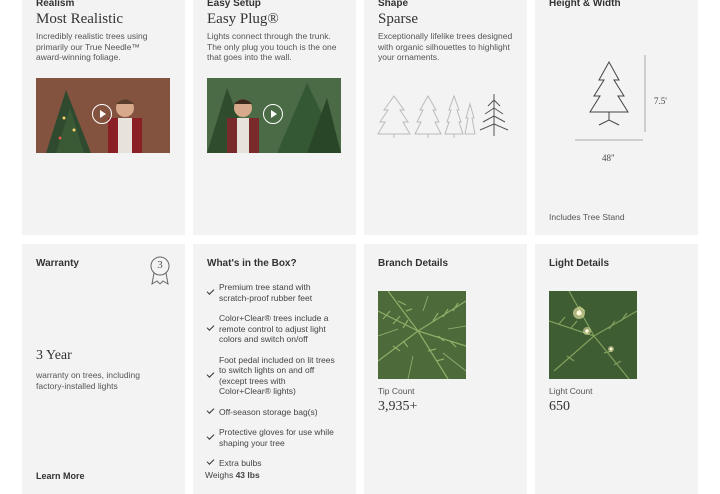 The height and width of the screenshot is (494, 720). Describe the element at coordinates (247, 475) in the screenshot. I see `weight-value: 43 lbs` at that location.